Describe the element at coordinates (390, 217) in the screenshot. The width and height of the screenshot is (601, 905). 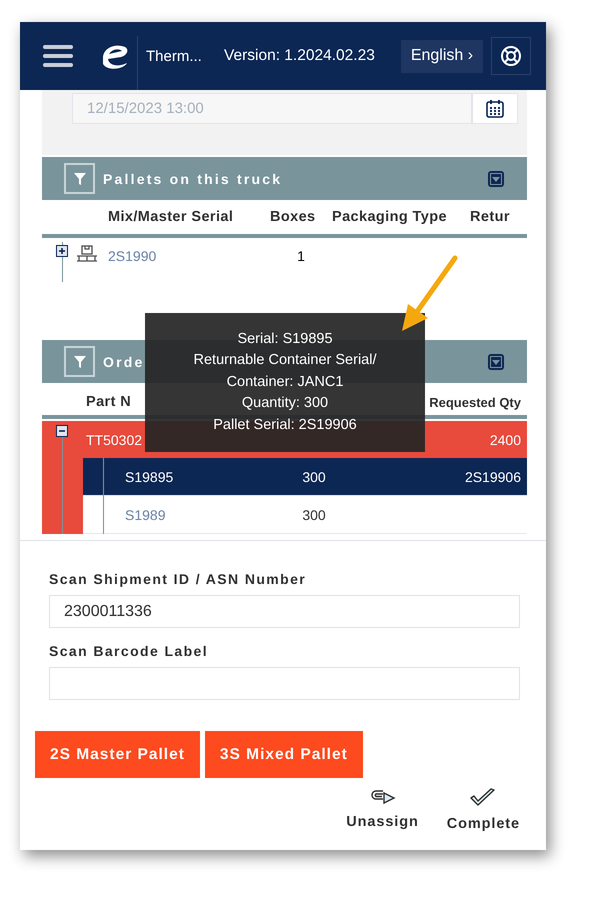
I see `column-header: Packaging Type` at that location.